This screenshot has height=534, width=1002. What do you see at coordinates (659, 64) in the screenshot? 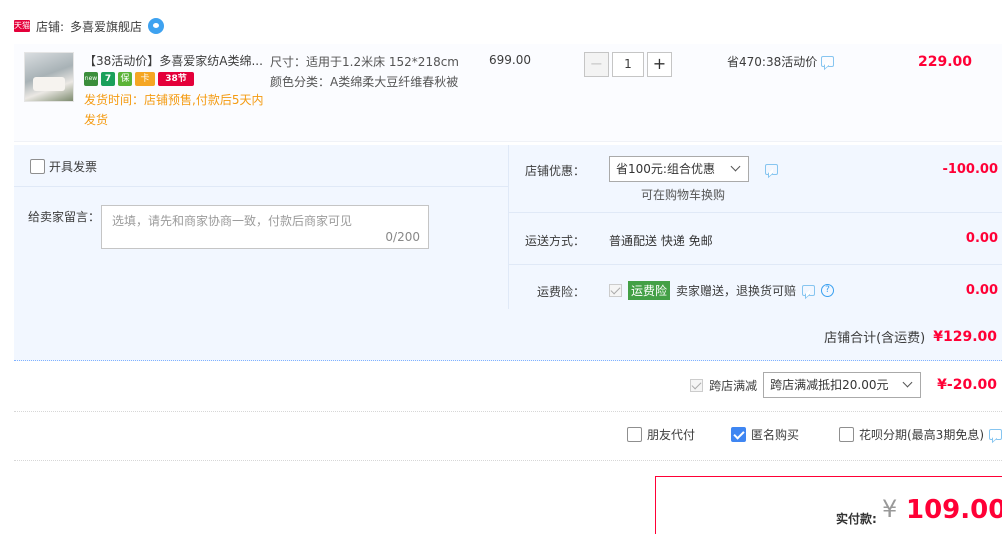
I see `quantity-plus-button: +` at bounding box center [659, 64].